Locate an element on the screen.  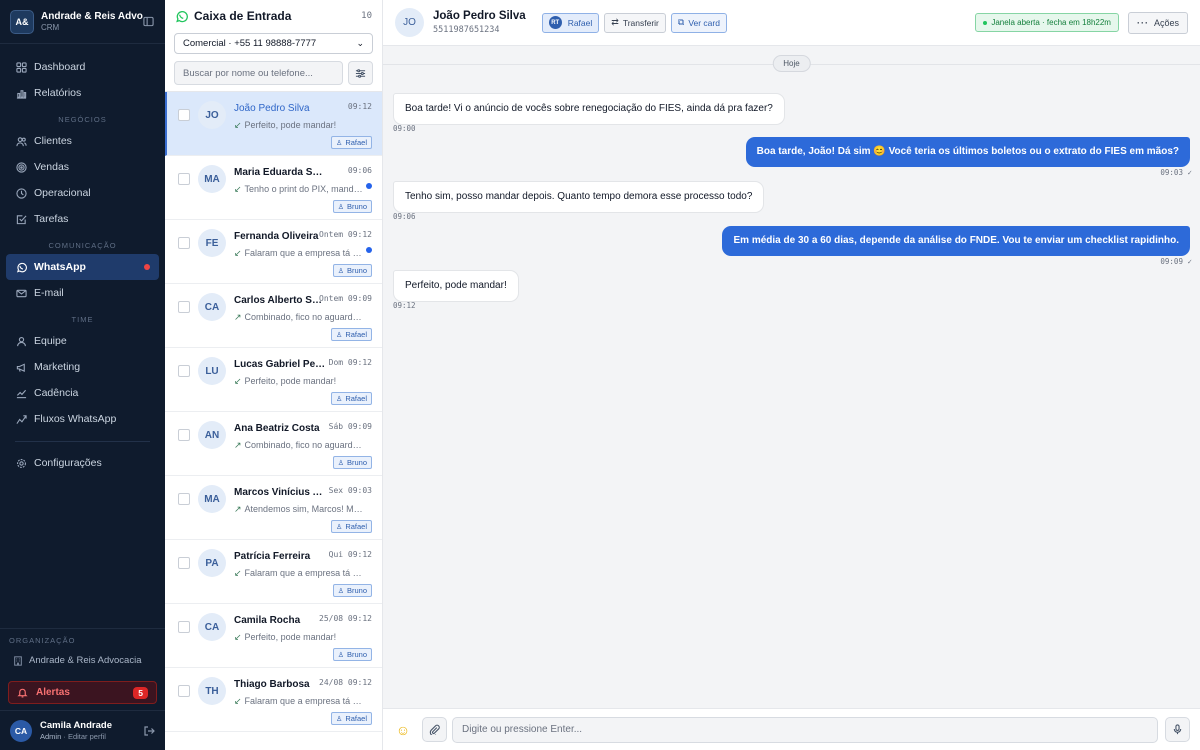
nav-relatorios: Relatórios is located at coordinates (82, 93).